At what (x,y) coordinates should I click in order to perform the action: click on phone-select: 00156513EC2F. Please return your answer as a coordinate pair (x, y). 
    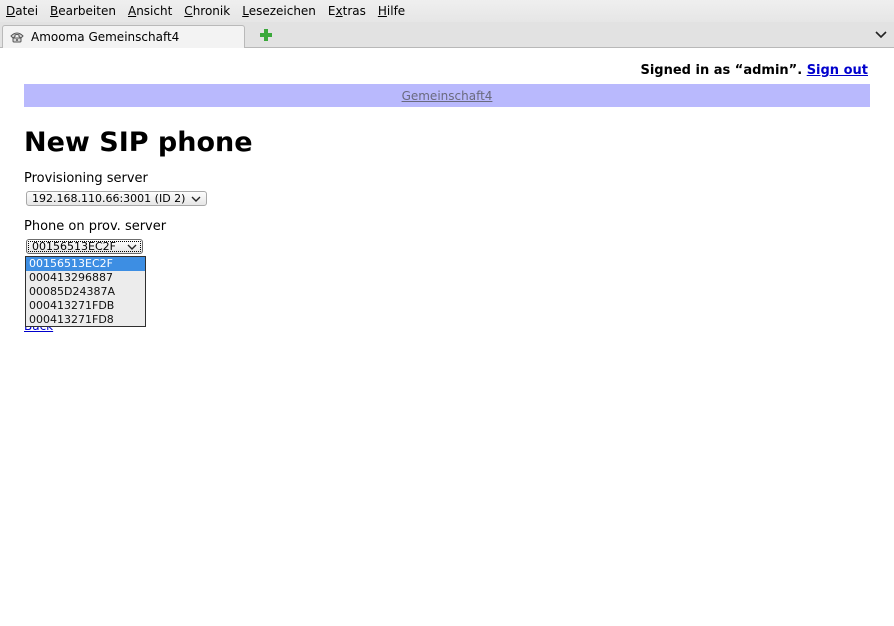
    Looking at the image, I should click on (84, 246).